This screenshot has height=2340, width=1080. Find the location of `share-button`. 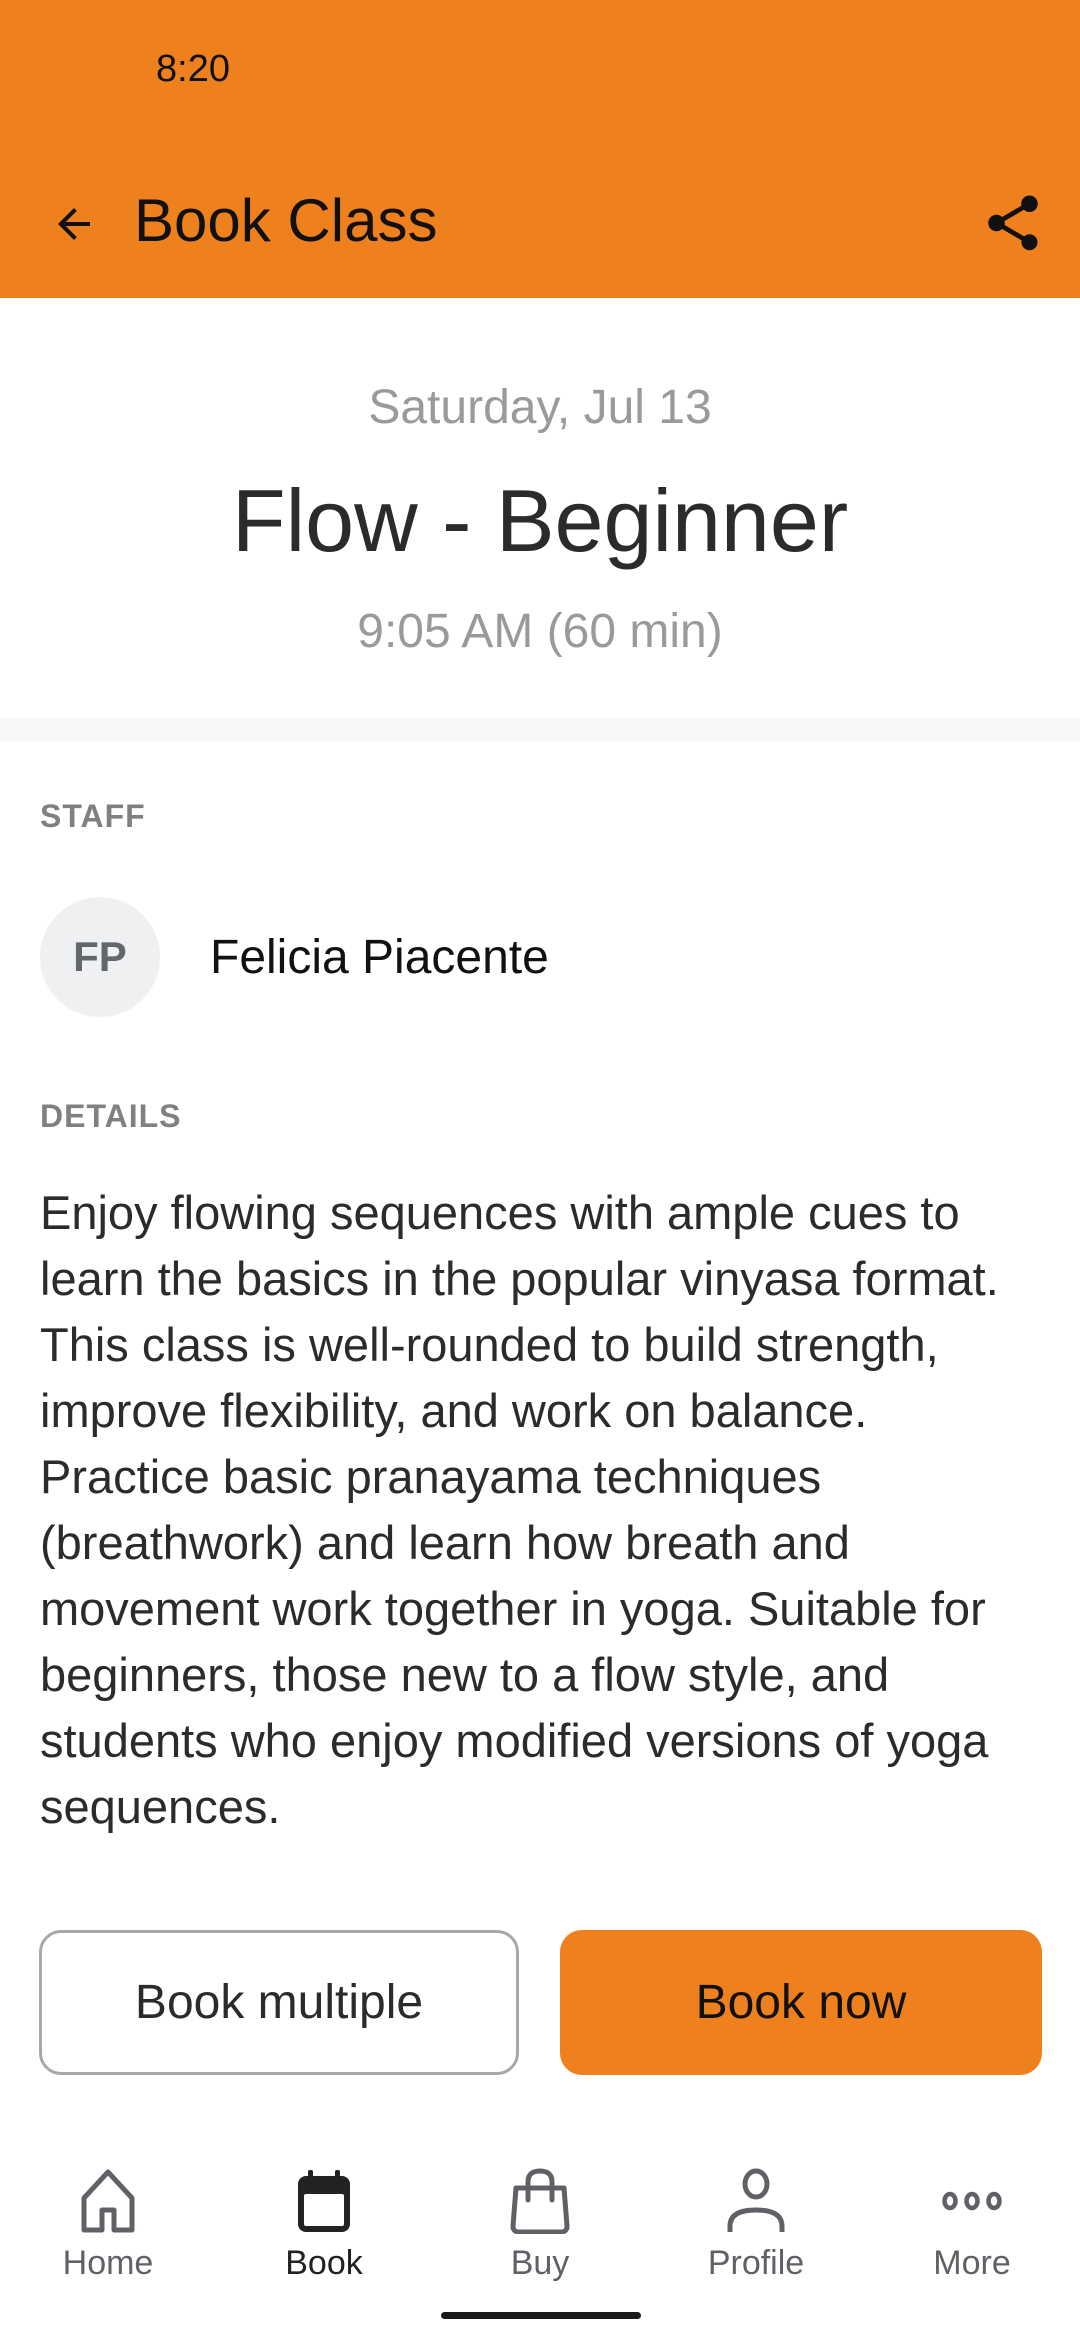

share-button is located at coordinates (1013, 223).